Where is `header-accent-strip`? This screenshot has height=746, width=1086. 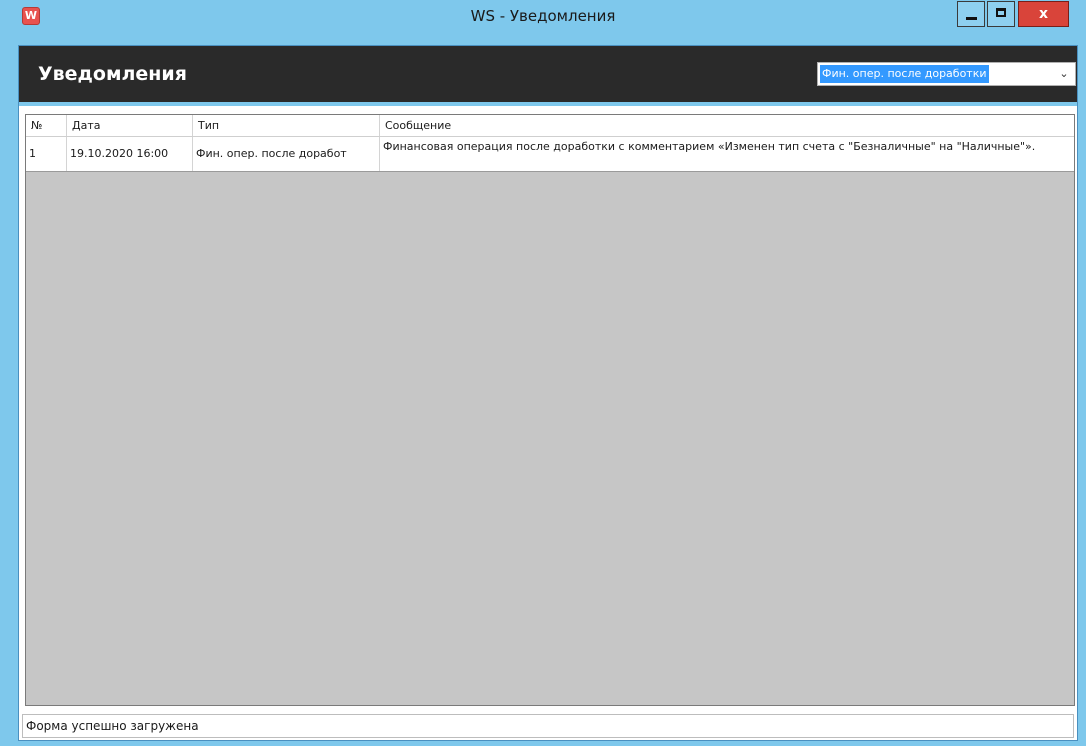 header-accent-strip is located at coordinates (548, 104).